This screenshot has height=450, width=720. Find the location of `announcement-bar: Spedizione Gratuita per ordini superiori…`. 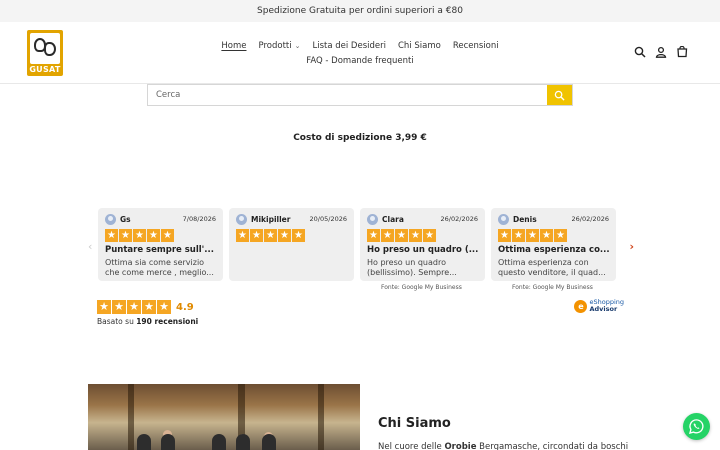

announcement-bar: Spedizione Gratuita per ordini superiori… is located at coordinates (360, 11).